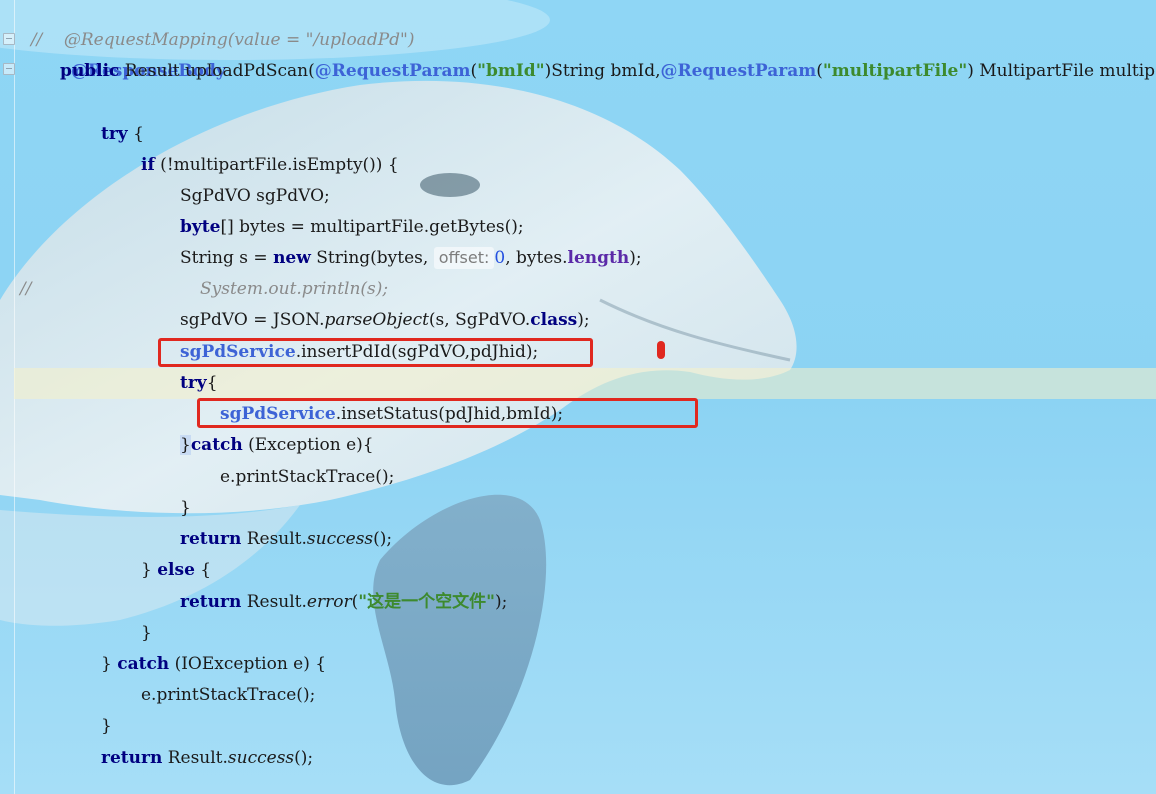 The height and width of the screenshot is (794, 1156). Describe the element at coordinates (26, 289) in the screenshot. I see `code-line: //` at that location.